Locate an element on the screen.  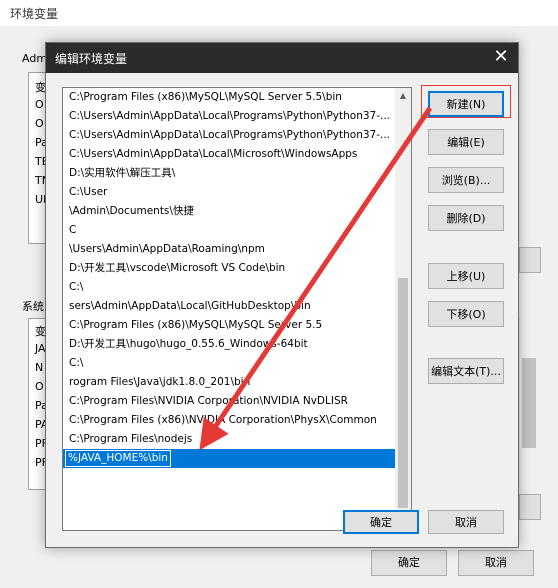
list-scrollbar: ▲ ▼ is located at coordinates (403, 309).